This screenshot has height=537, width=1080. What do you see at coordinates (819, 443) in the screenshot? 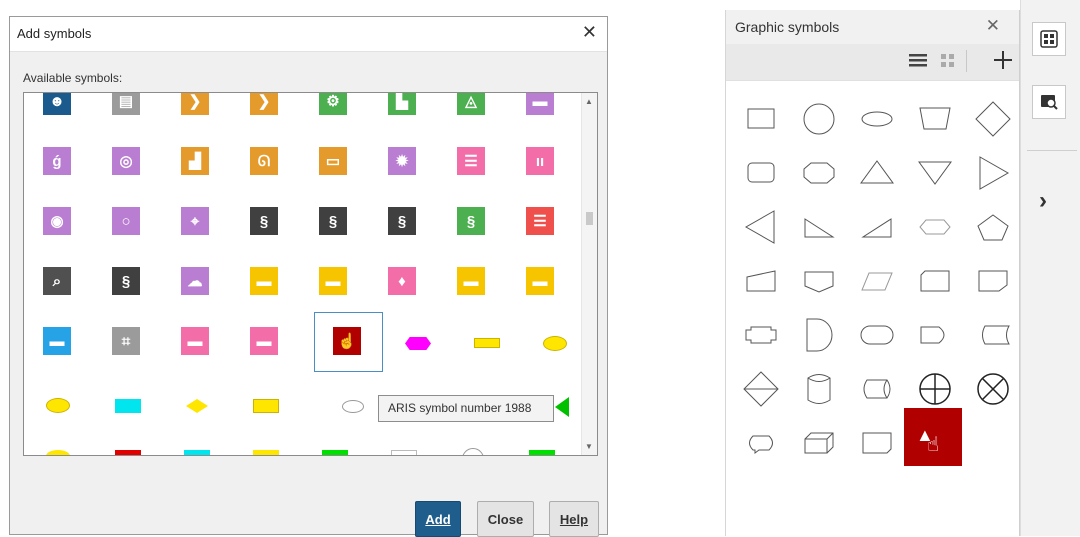
I see `cube-symbol` at bounding box center [819, 443].